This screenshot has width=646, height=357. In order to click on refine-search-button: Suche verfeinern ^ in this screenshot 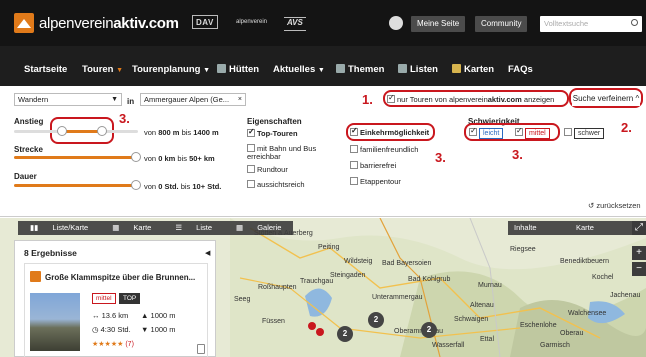, I will do `click(606, 99)`.